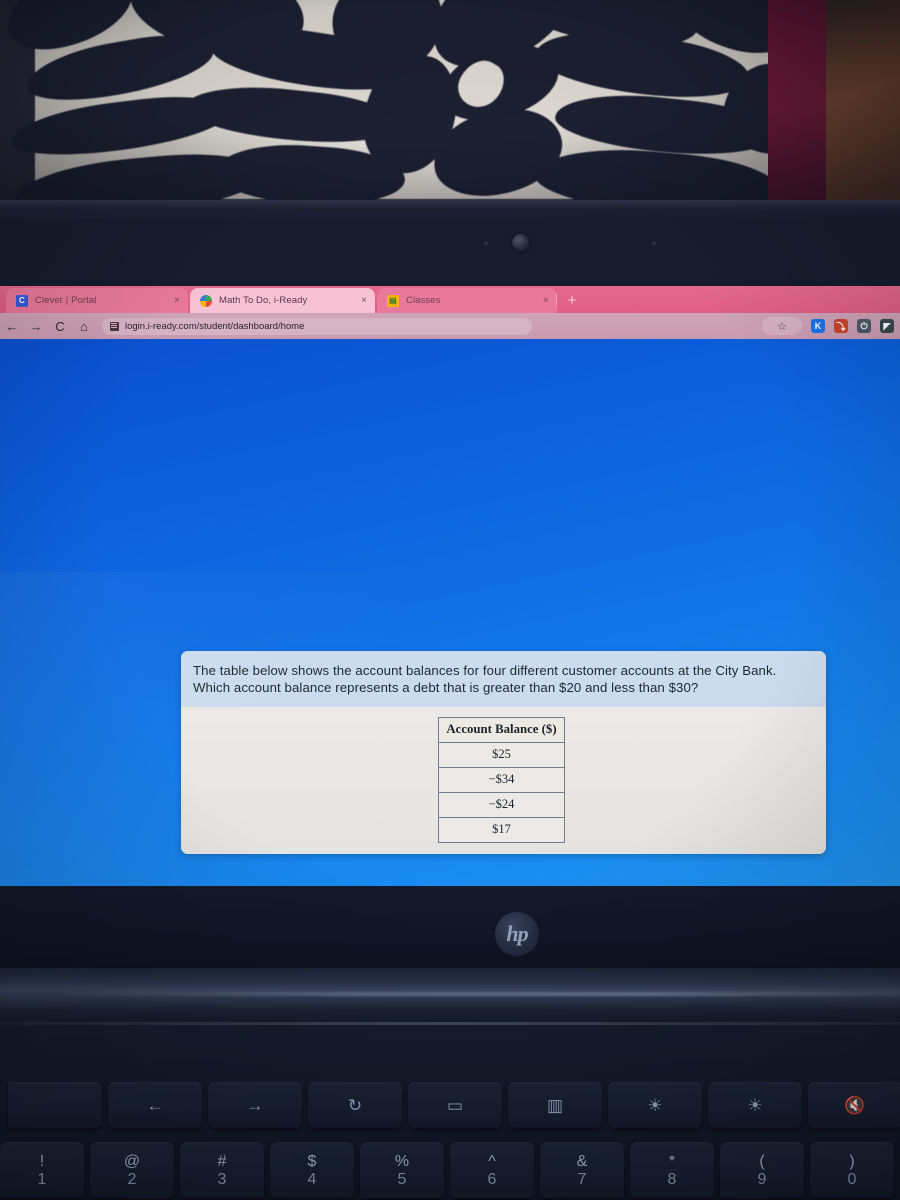 The height and width of the screenshot is (1200, 900). I want to click on table-cell: $25, so click(501, 754).